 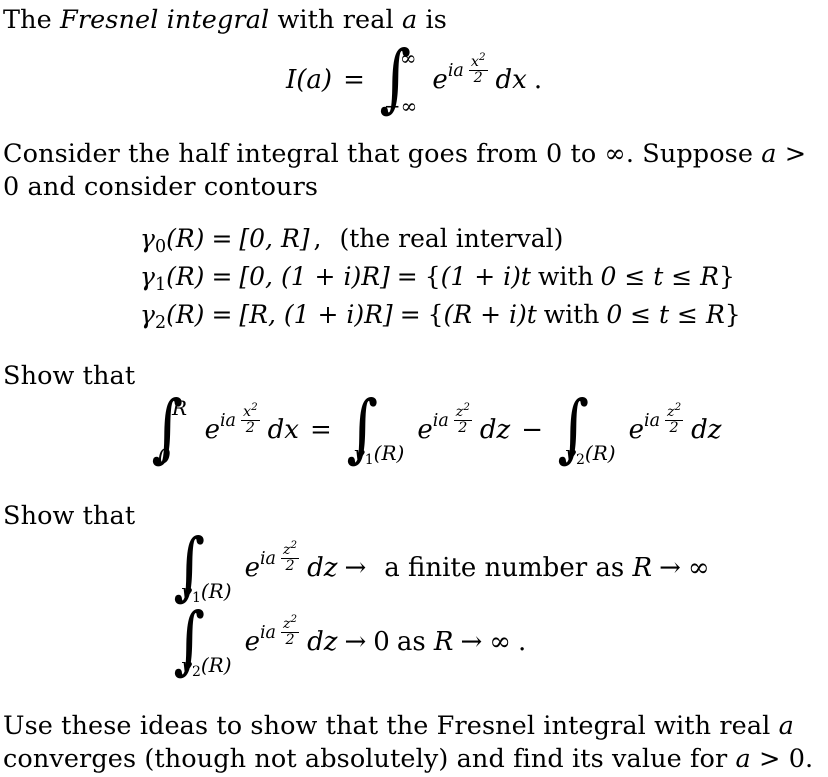 What do you see at coordinates (425, 430) in the screenshot?
I see `term-2-base-e: e` at bounding box center [425, 430].